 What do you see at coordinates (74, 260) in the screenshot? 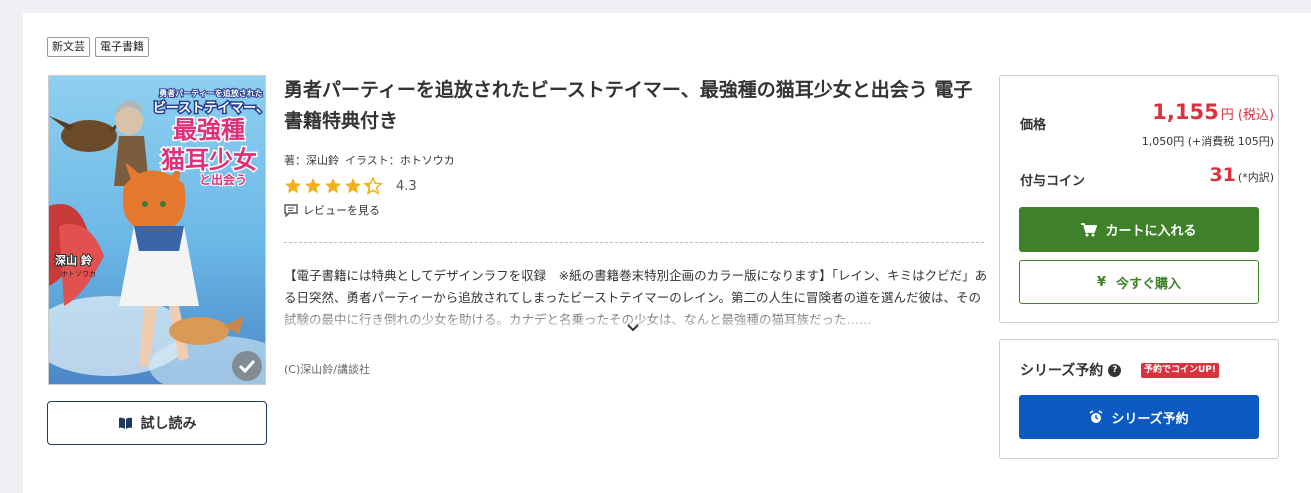
I see `cover-author: 深山 鈴` at bounding box center [74, 260].